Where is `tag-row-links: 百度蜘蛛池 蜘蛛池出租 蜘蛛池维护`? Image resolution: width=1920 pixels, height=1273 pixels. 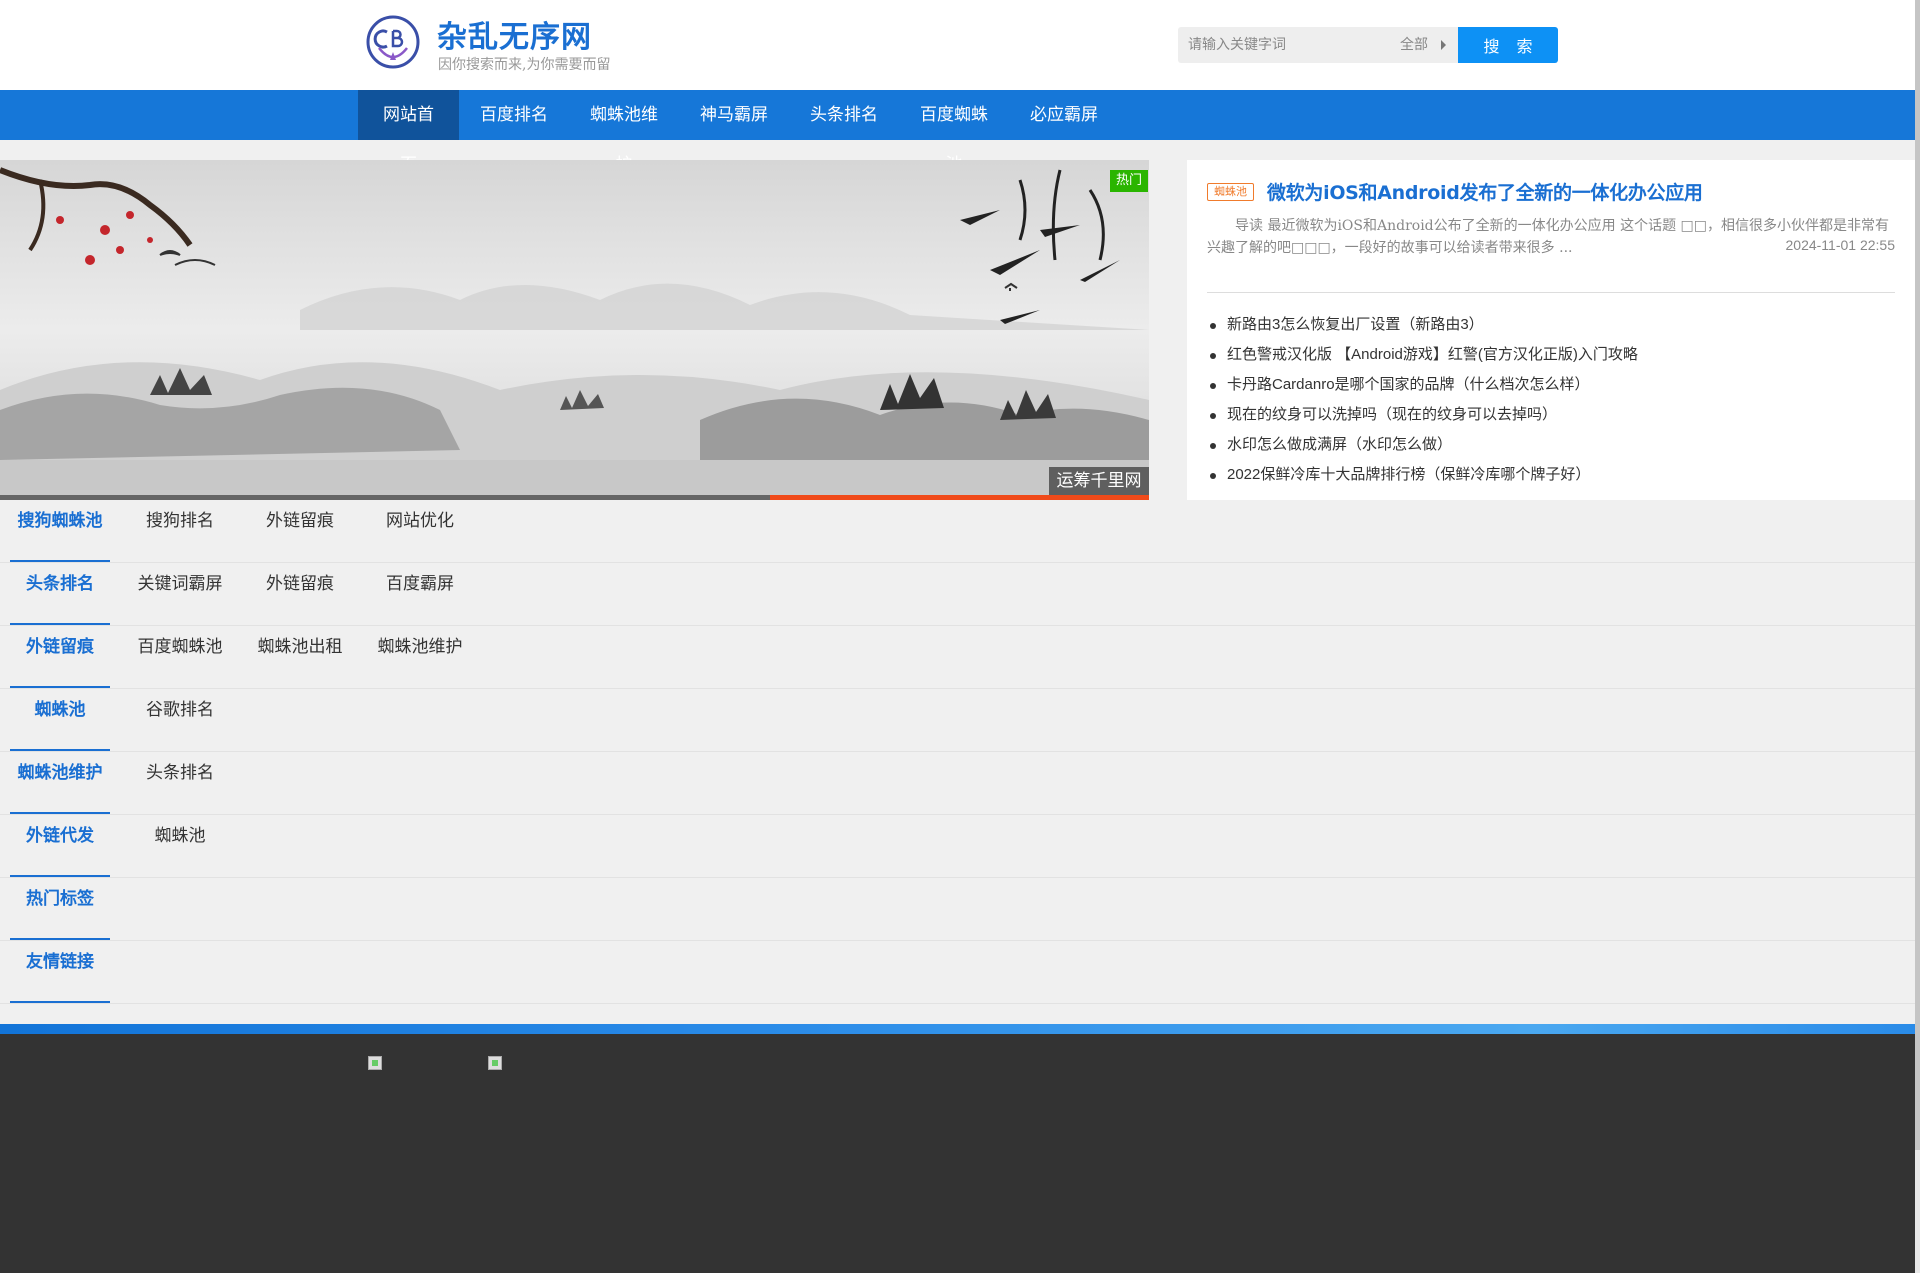
tag-row-links: 百度蜘蛛池 蜘蛛池出租 蜘蛛池维护 is located at coordinates (300, 647).